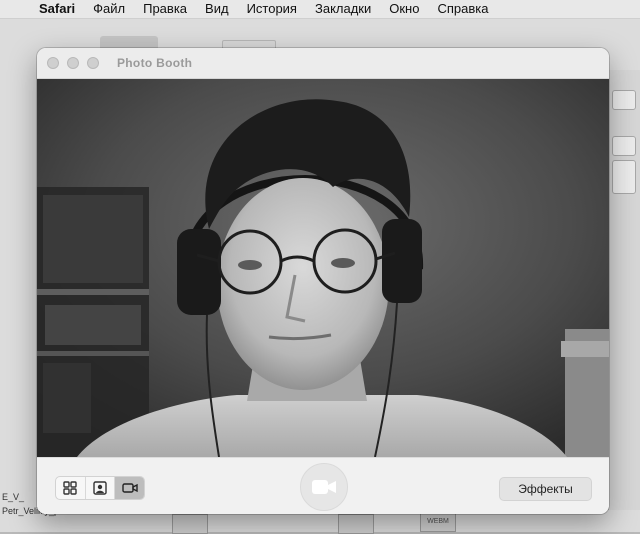  I want to click on minimize-button, so click(73, 63).